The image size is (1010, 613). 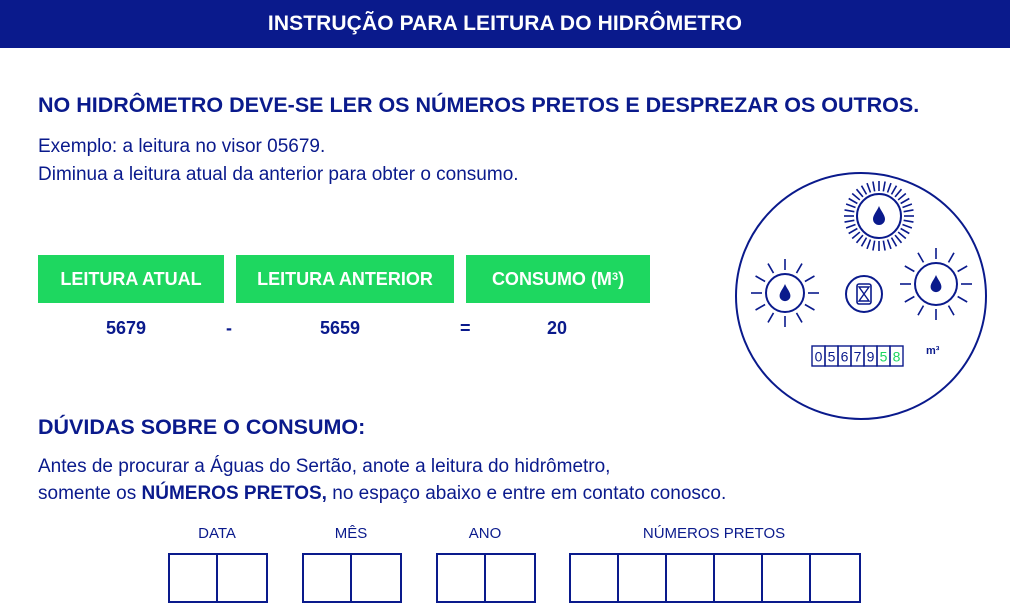 What do you see at coordinates (714, 533) in the screenshot?
I see `black-numbers-field-label: NÚMEROS PRETOS` at bounding box center [714, 533].